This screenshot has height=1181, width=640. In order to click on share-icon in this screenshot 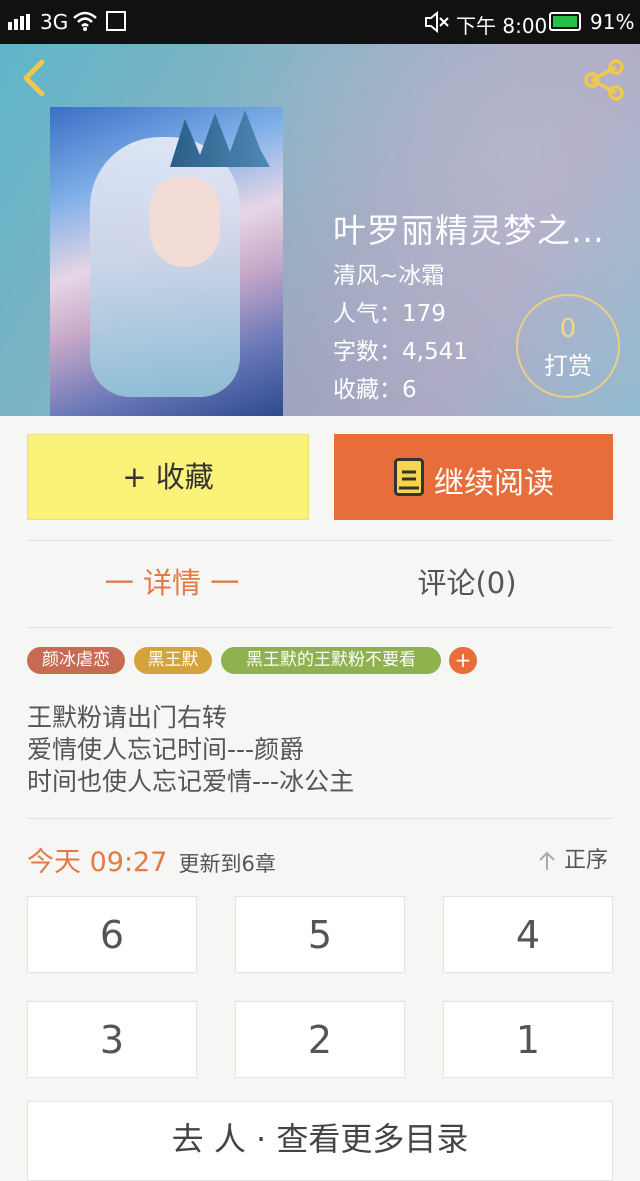, I will do `click(604, 80)`.